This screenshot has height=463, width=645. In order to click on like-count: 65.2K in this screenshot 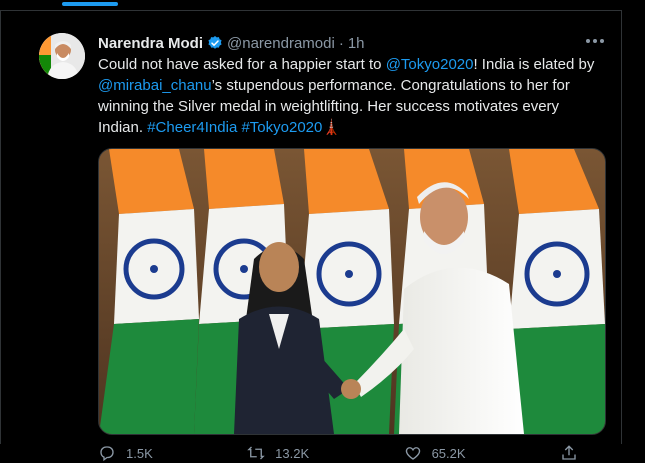, I will do `click(448, 453)`.